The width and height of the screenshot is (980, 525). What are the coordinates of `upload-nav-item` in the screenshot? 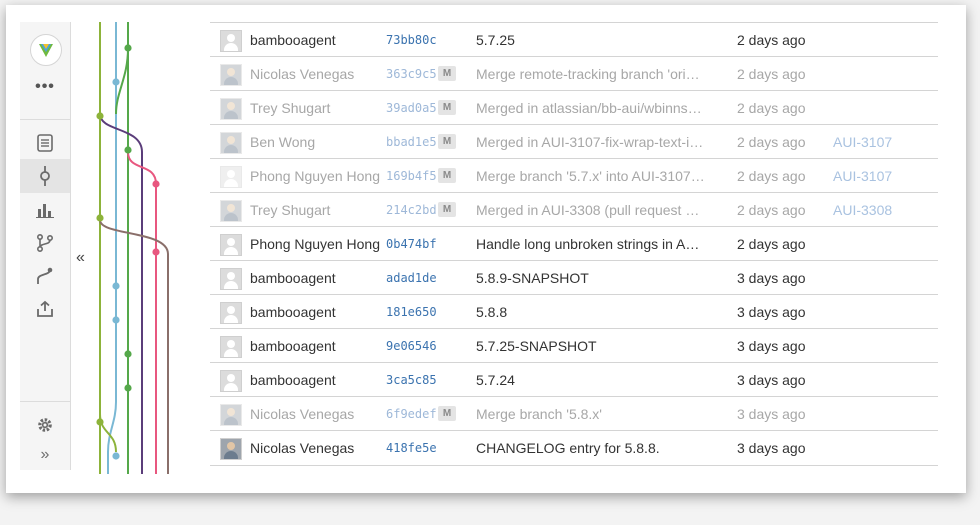 It's located at (45, 309).